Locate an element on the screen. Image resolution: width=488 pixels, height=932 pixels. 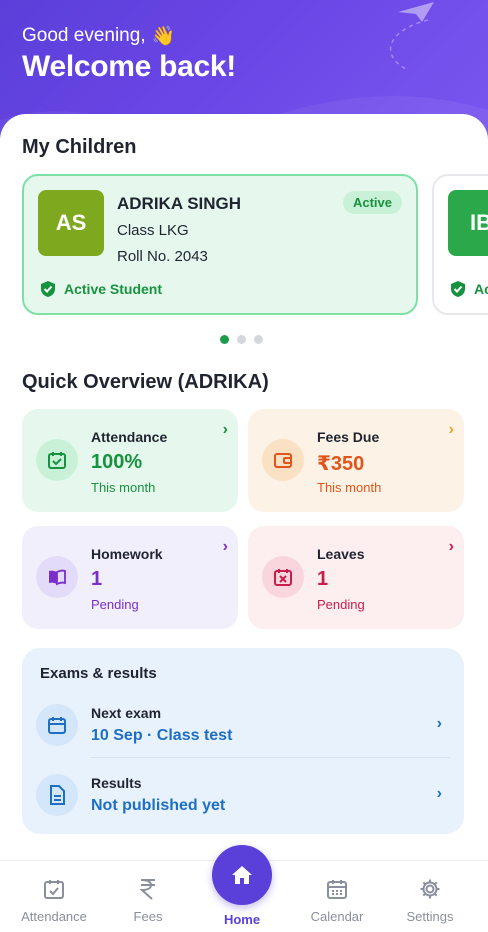
home-icon is located at coordinates (242, 875).